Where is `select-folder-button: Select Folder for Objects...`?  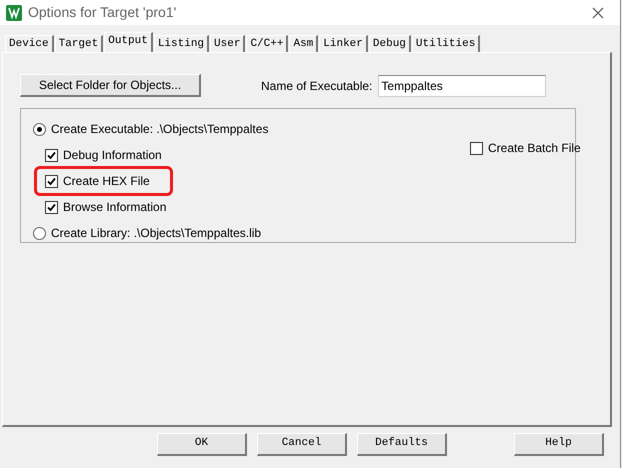
select-folder-button: Select Folder for Objects... is located at coordinates (110, 85).